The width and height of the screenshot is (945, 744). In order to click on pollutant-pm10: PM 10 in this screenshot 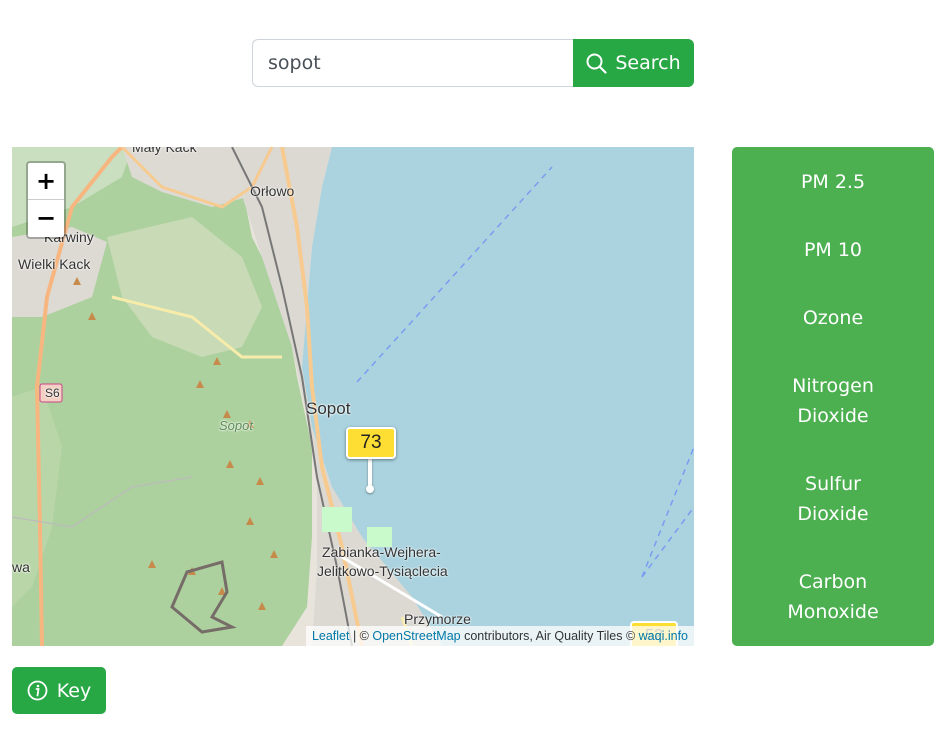, I will do `click(833, 250)`.